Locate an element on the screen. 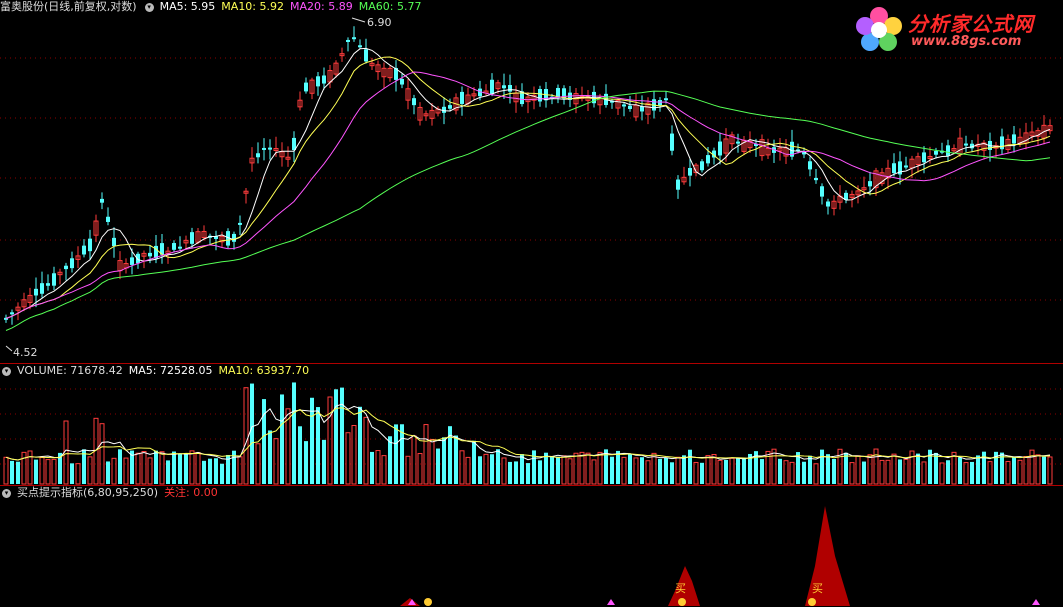 This screenshot has height=607, width=1063. volume-ma10-label: MA10: 63937.70 is located at coordinates (264, 370).